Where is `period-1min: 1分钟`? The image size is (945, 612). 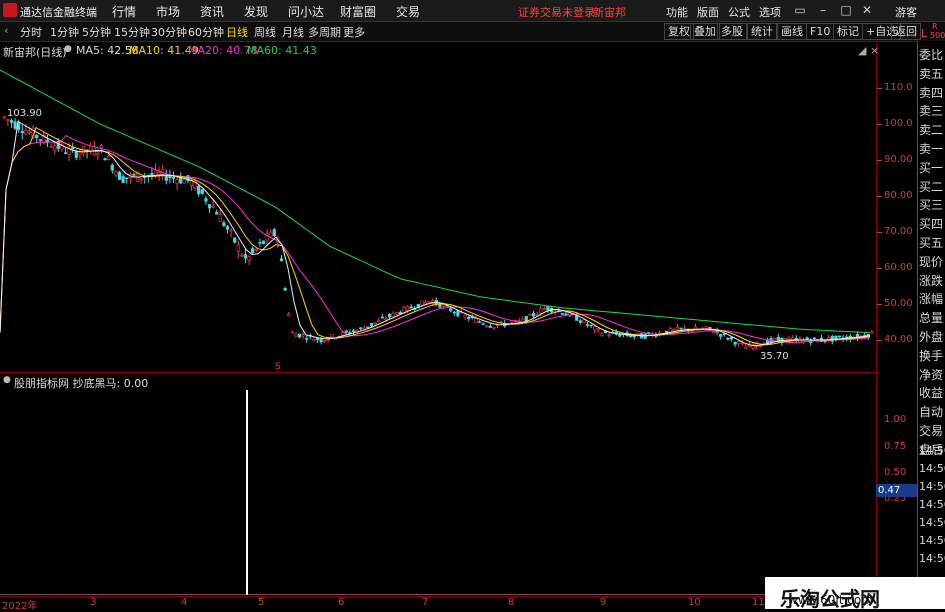 period-1min: 1分钟 is located at coordinates (64, 32).